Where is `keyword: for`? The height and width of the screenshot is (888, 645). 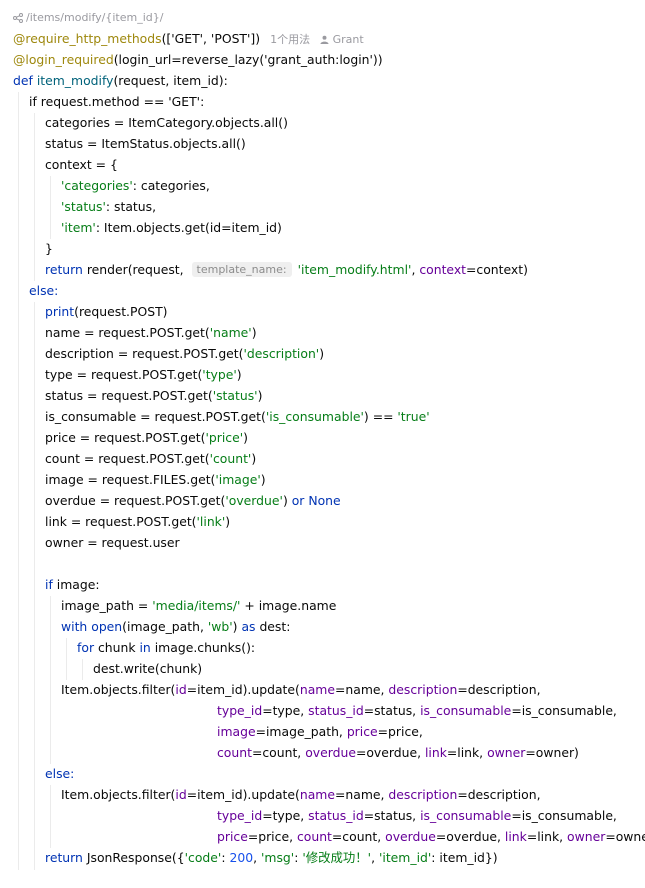 keyword: for is located at coordinates (86, 647).